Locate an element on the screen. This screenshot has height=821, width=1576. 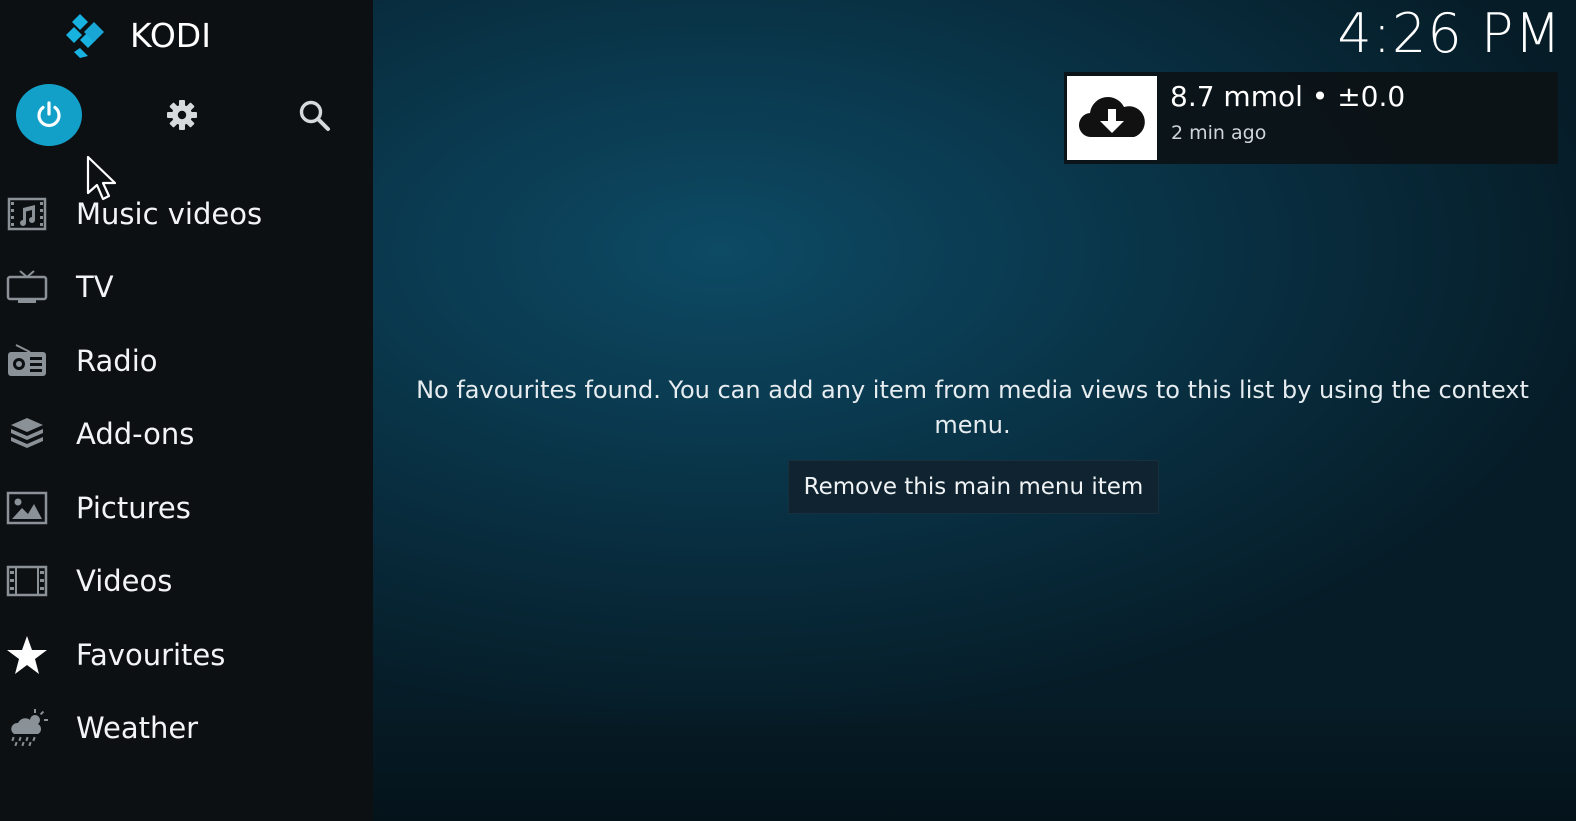
search-icon is located at coordinates (314, 115).